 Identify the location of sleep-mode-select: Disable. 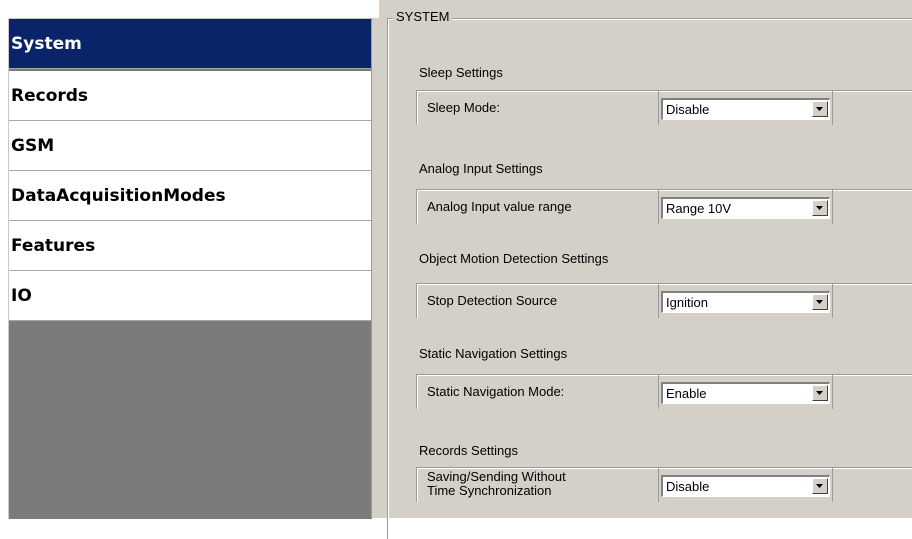
(745, 109).